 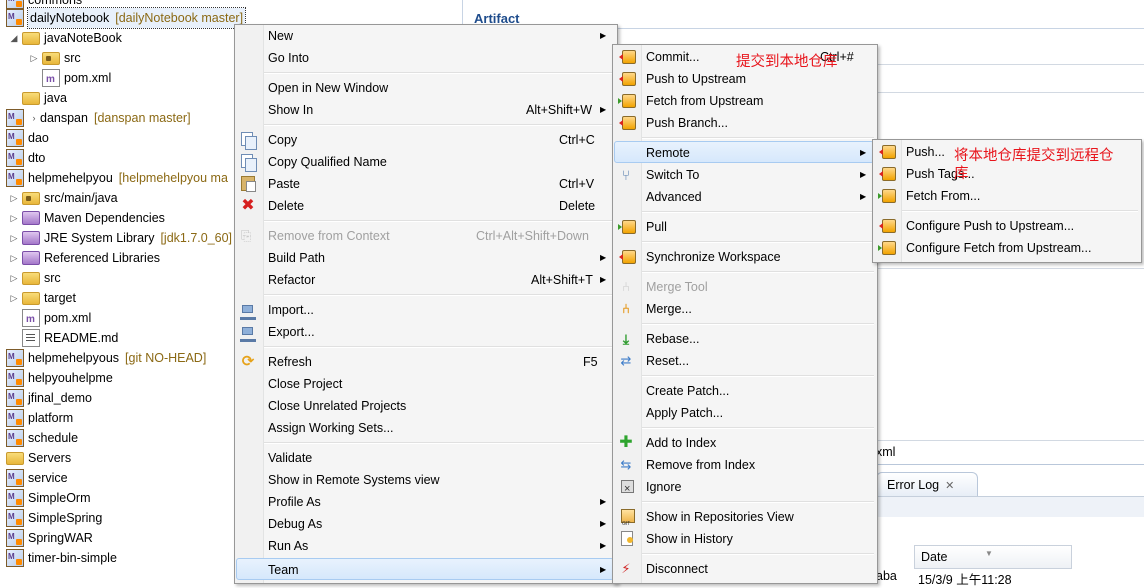 What do you see at coordinates (425, 502) in the screenshot?
I see `menu-item-profile-as: Profile As ▶` at bounding box center [425, 502].